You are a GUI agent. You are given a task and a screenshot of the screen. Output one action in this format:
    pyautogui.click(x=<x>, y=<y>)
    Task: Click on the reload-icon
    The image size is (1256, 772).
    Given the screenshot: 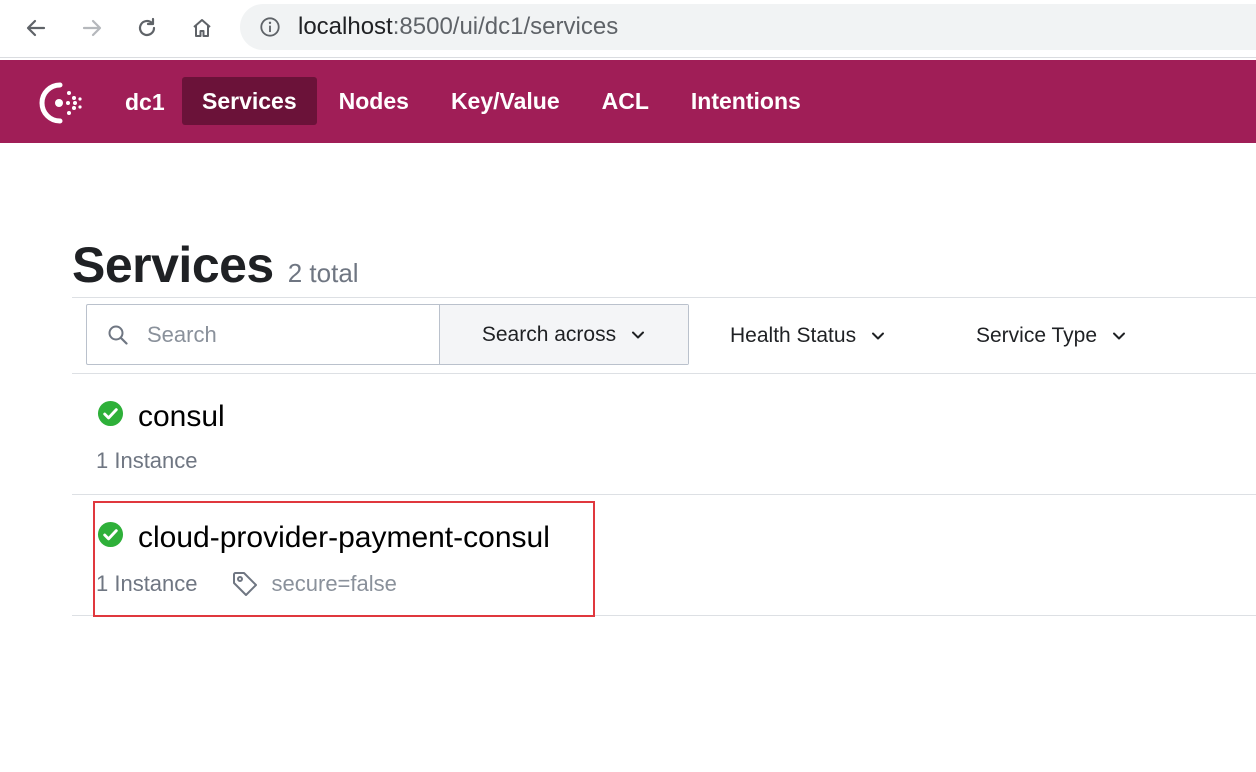 What is the action you would take?
    pyautogui.click(x=147, y=27)
    